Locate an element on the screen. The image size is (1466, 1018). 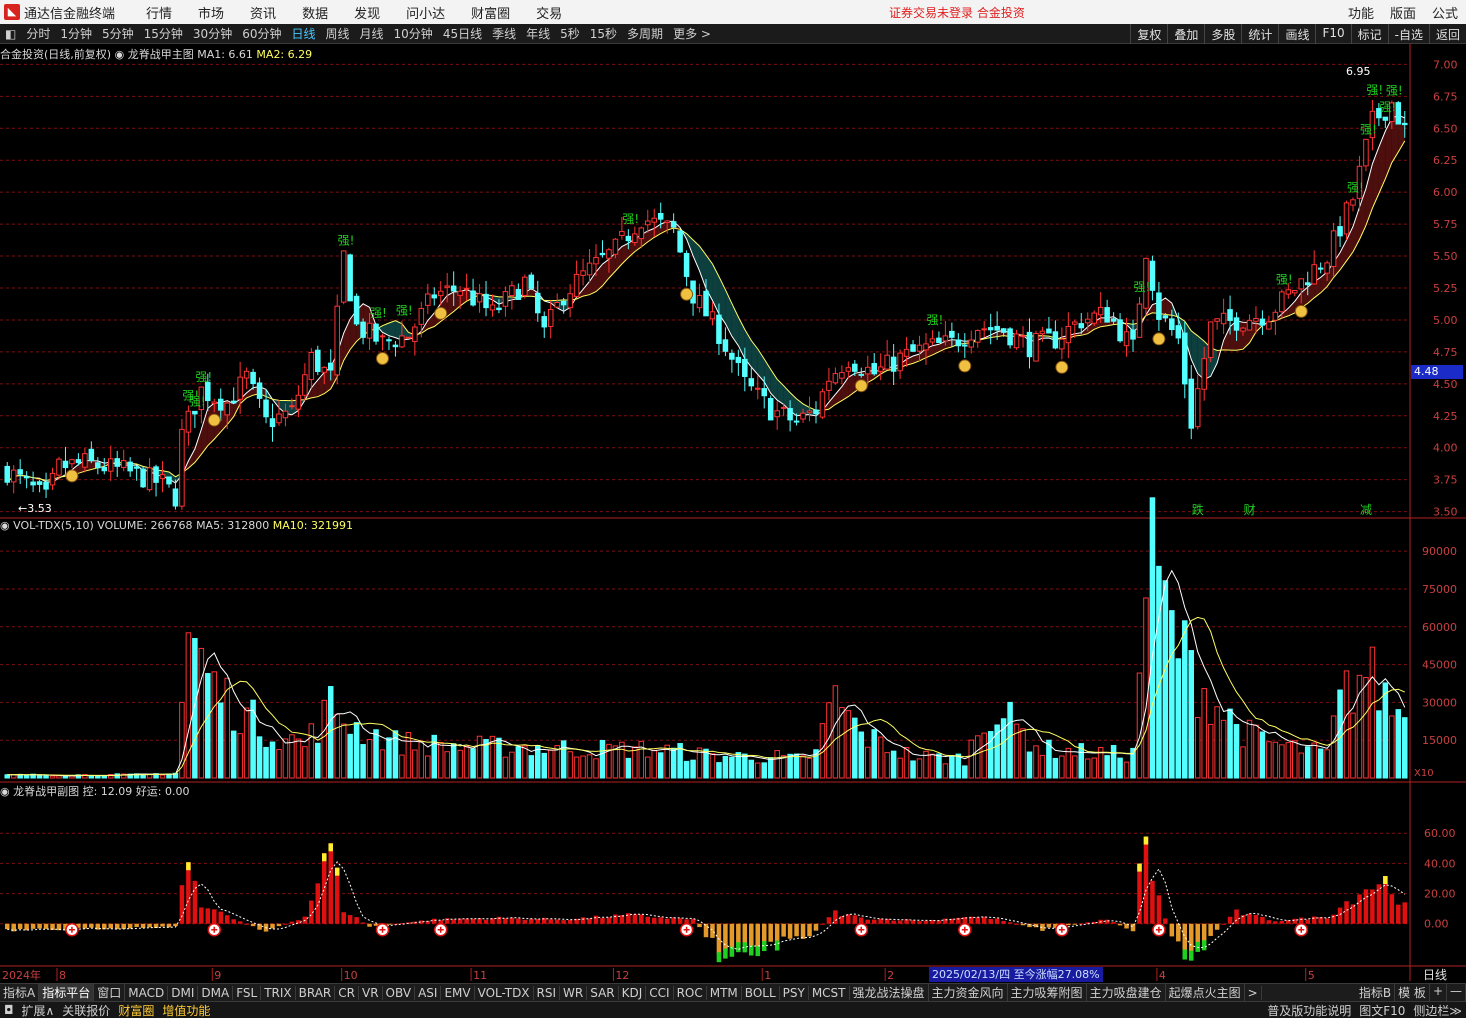
tabbar-trail-item: — is located at coordinates (1456, 992).